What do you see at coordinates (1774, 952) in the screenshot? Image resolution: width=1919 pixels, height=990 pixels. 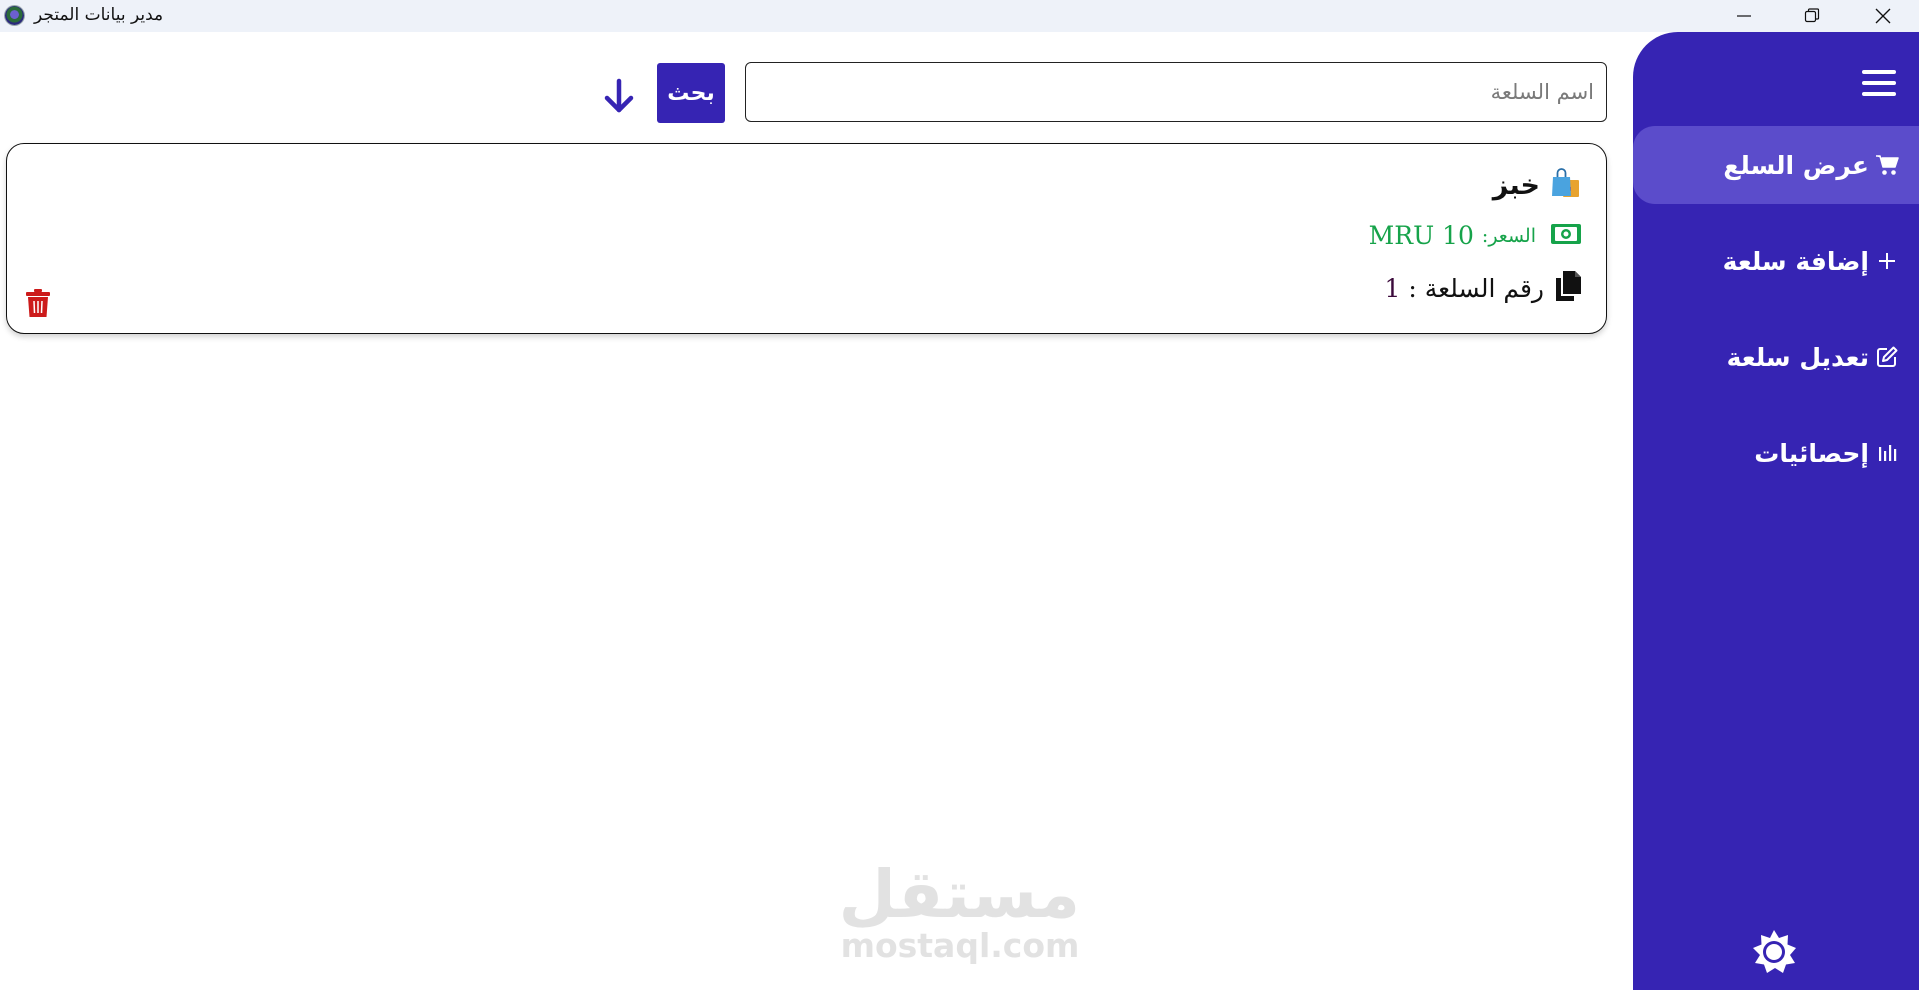 I see `sun-icon` at bounding box center [1774, 952].